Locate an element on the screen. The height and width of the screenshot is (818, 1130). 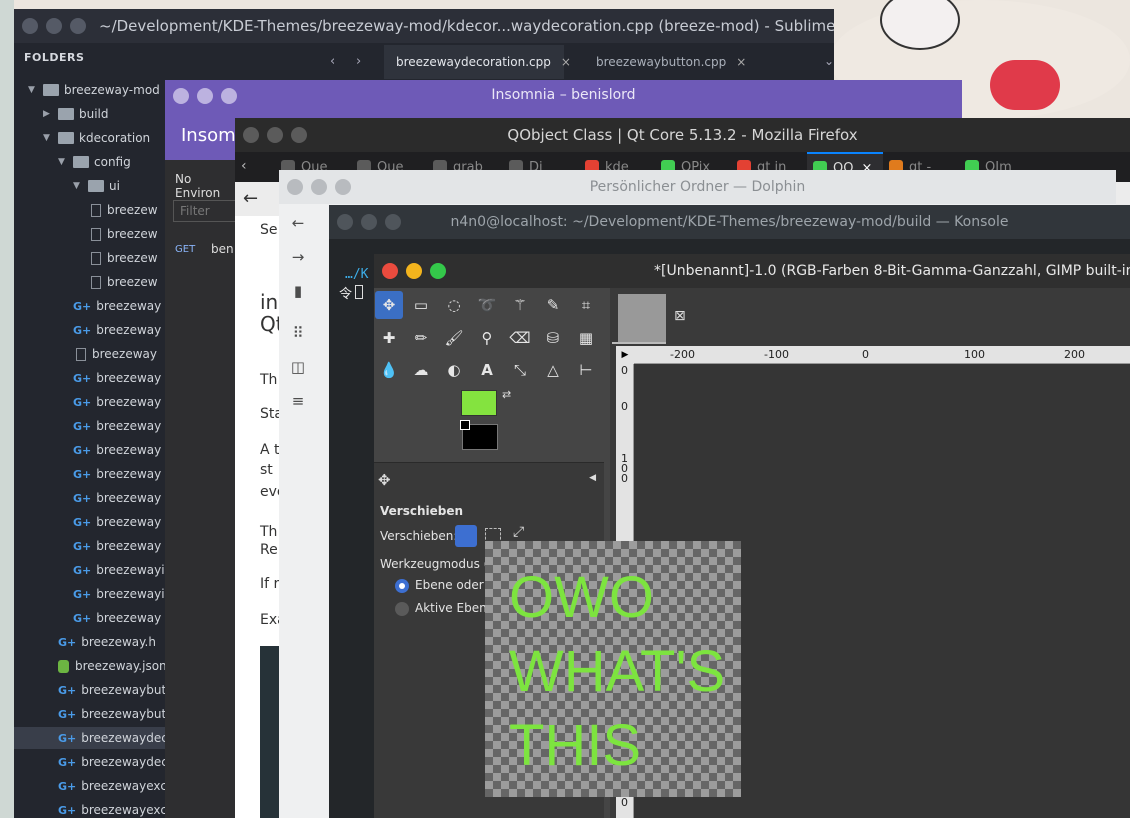
tab-breezewaybutton: breezewaybutton.cpp × is located at coordinates (674, 62).